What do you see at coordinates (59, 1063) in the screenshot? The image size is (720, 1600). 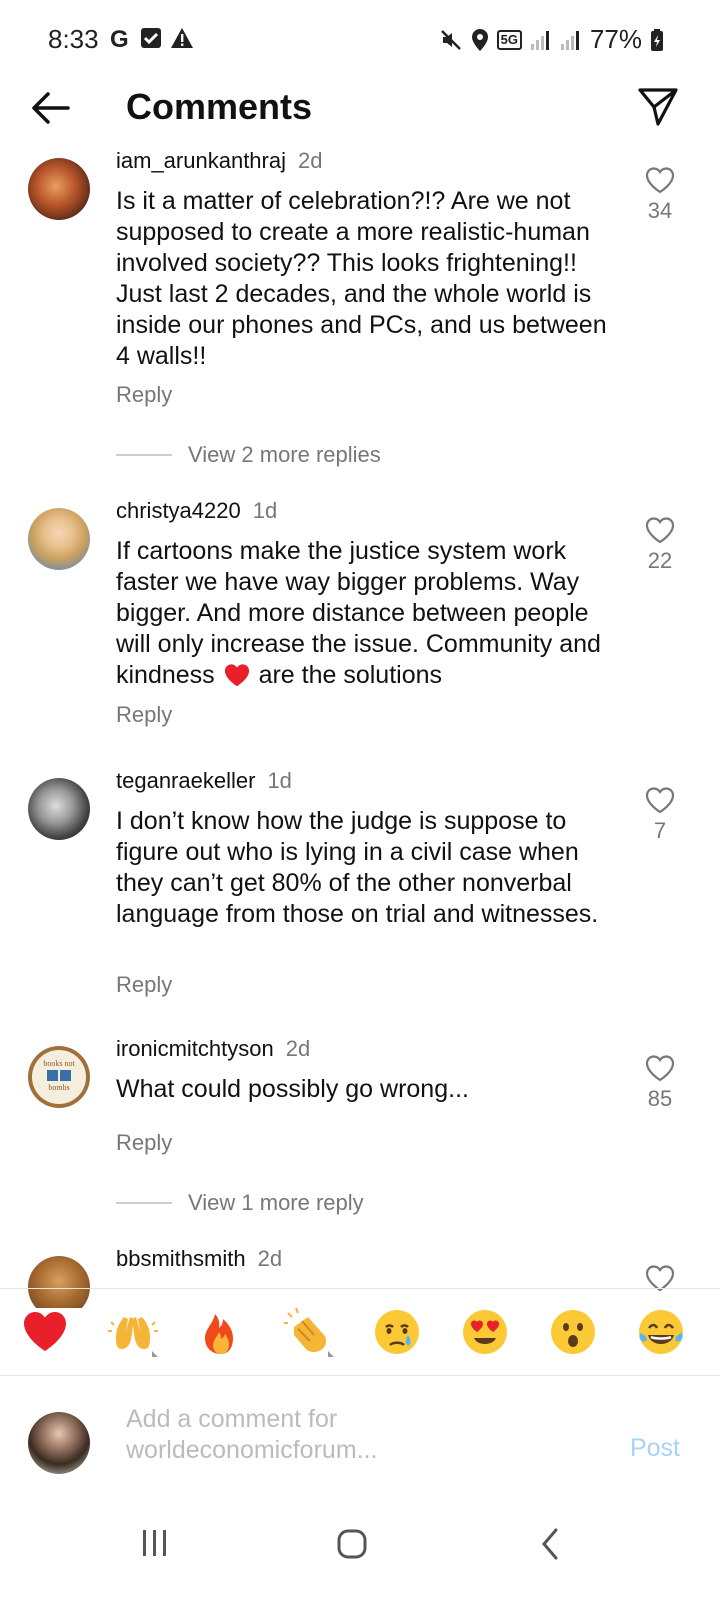 I see `logo-text-top: books not` at bounding box center [59, 1063].